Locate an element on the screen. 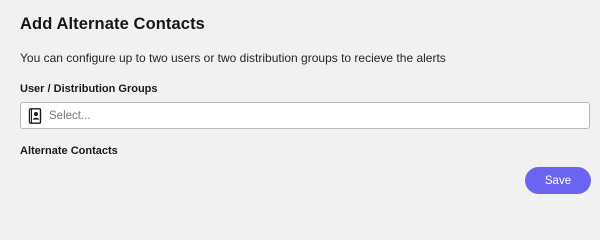 Image resolution: width=600 pixels, height=240 pixels. save-button: Save is located at coordinates (558, 180).